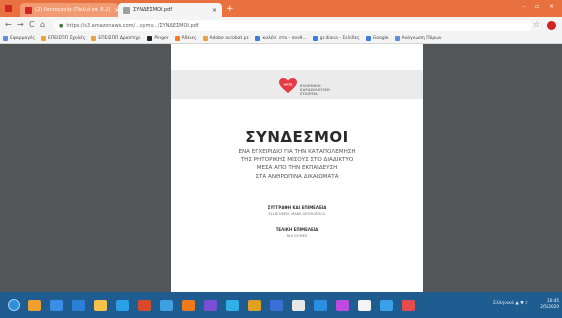  What do you see at coordinates (297, 207) in the screenshot?
I see `authors-heading: ΣΥΓΓΡΑΦΗ ΚΑΙ ΕΠΙΜΕΛΕΙΑ` at bounding box center [297, 207].